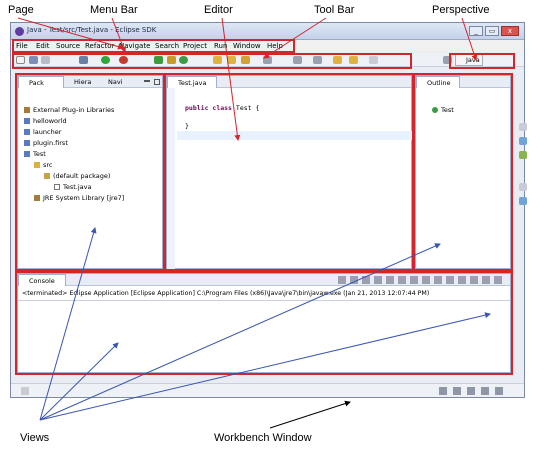 This screenshot has height=449, width=546. Describe the element at coordinates (21, 10) in the screenshot. I see `callout-page: Page` at that location.